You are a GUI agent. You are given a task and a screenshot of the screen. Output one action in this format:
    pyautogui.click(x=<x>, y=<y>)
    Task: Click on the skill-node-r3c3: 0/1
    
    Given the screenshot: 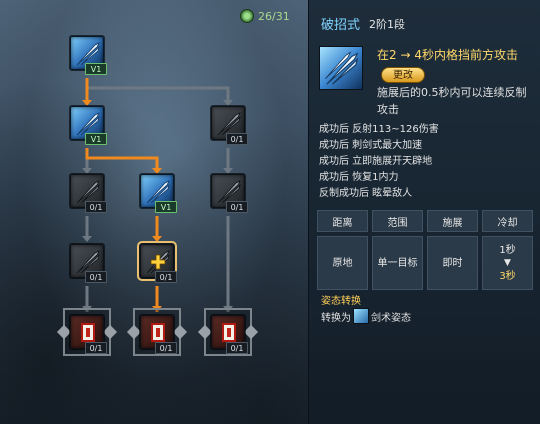 What is the action you would take?
    pyautogui.click(x=229, y=193)
    